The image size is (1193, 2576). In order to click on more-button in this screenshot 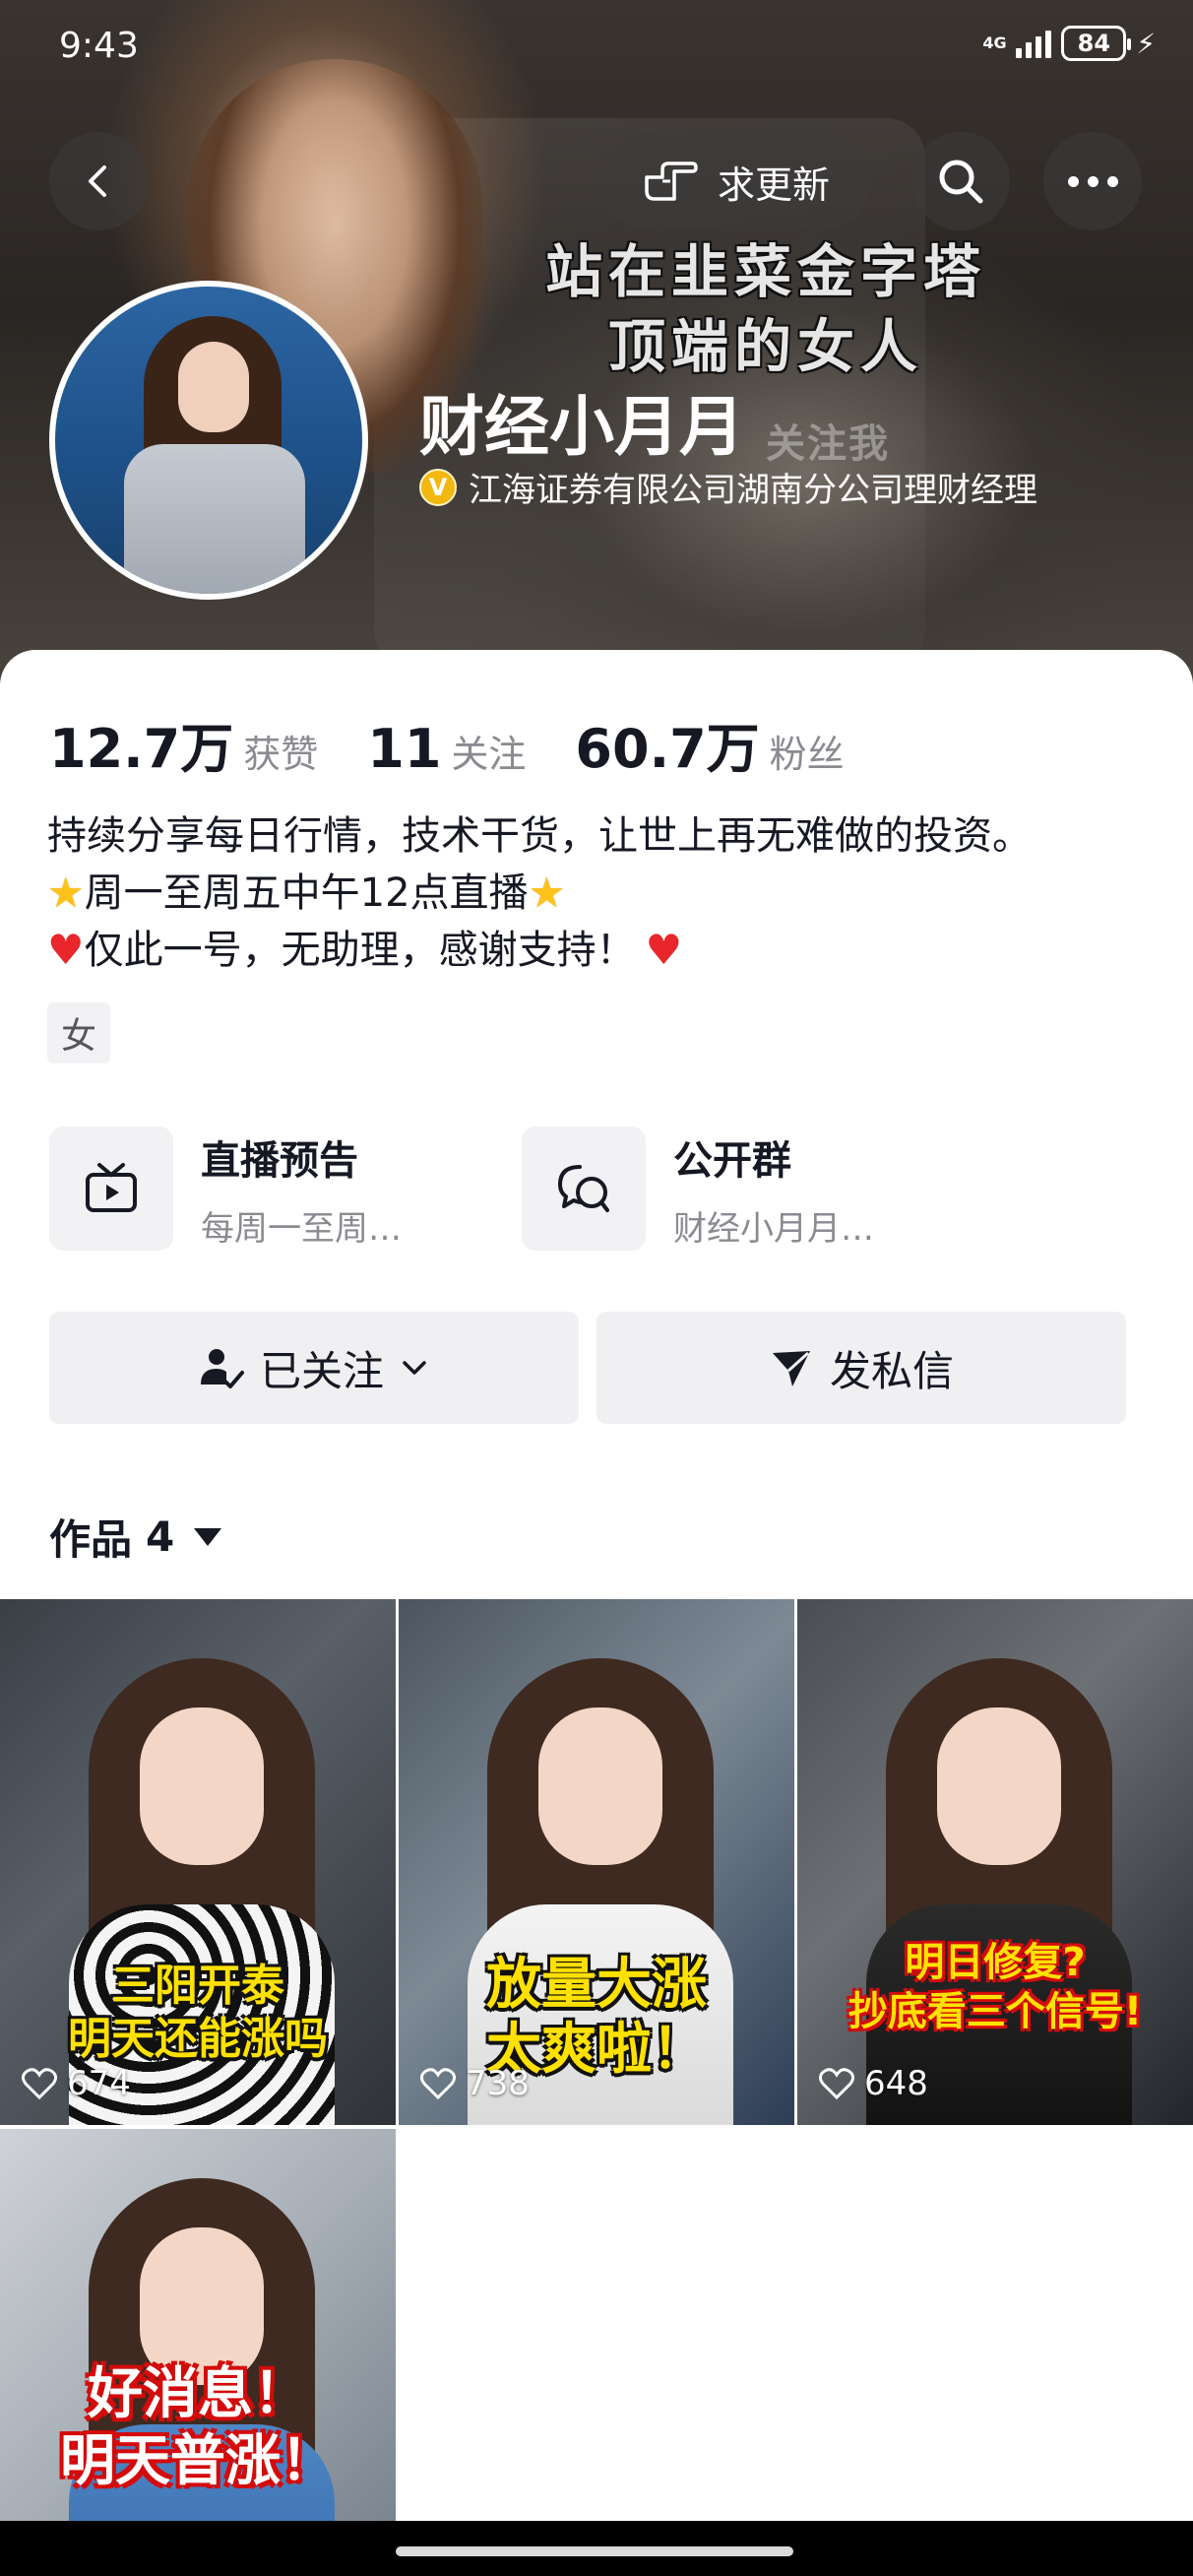, I will do `click(1092, 181)`.